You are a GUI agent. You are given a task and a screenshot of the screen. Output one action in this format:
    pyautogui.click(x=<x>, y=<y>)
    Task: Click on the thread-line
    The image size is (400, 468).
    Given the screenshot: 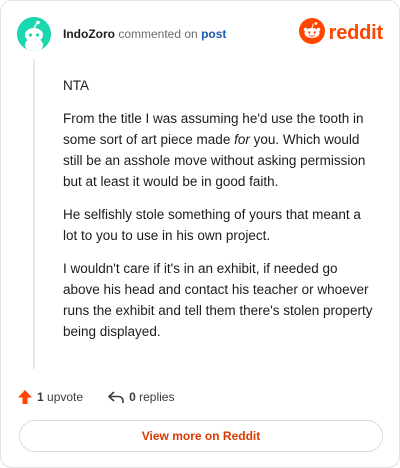 What is the action you would take?
    pyautogui.click(x=34, y=214)
    